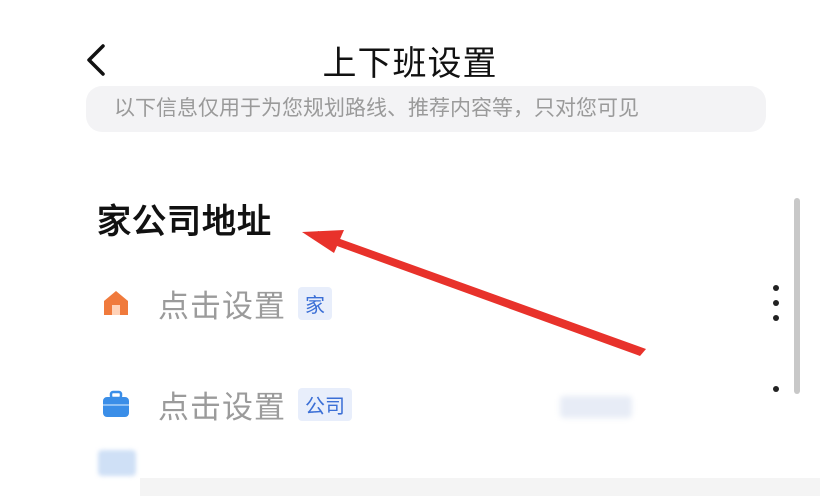 This screenshot has width=820, height=496. What do you see at coordinates (376, 108) in the screenshot?
I see `privacy-notice-text: 以下信息仅用于为您规划路线、推荐内容等，只对您可见` at bounding box center [376, 108].